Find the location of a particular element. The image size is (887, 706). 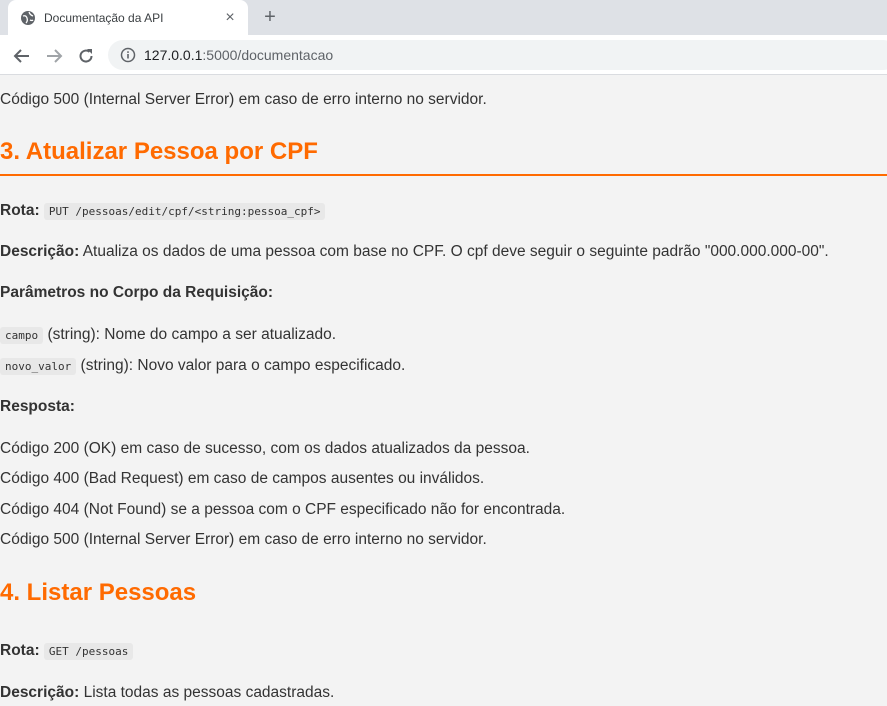

tab-strip: Documentação da API × + is located at coordinates (443, 17).